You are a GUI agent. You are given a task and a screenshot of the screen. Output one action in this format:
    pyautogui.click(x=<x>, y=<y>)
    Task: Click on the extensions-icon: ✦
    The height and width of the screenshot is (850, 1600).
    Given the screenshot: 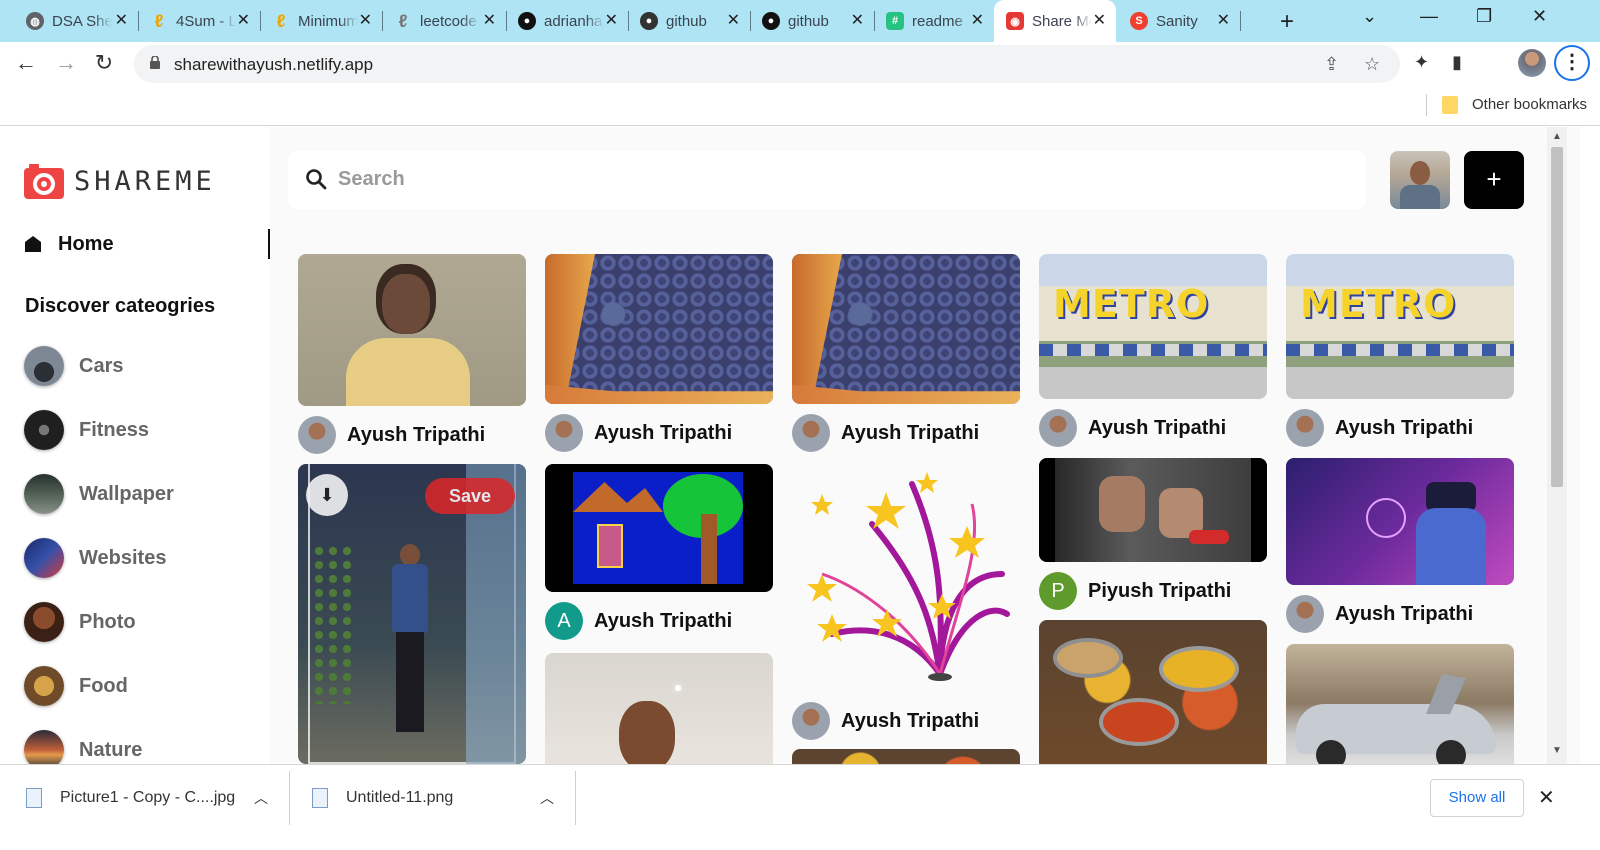 What is the action you would take?
    pyautogui.click(x=1421, y=62)
    